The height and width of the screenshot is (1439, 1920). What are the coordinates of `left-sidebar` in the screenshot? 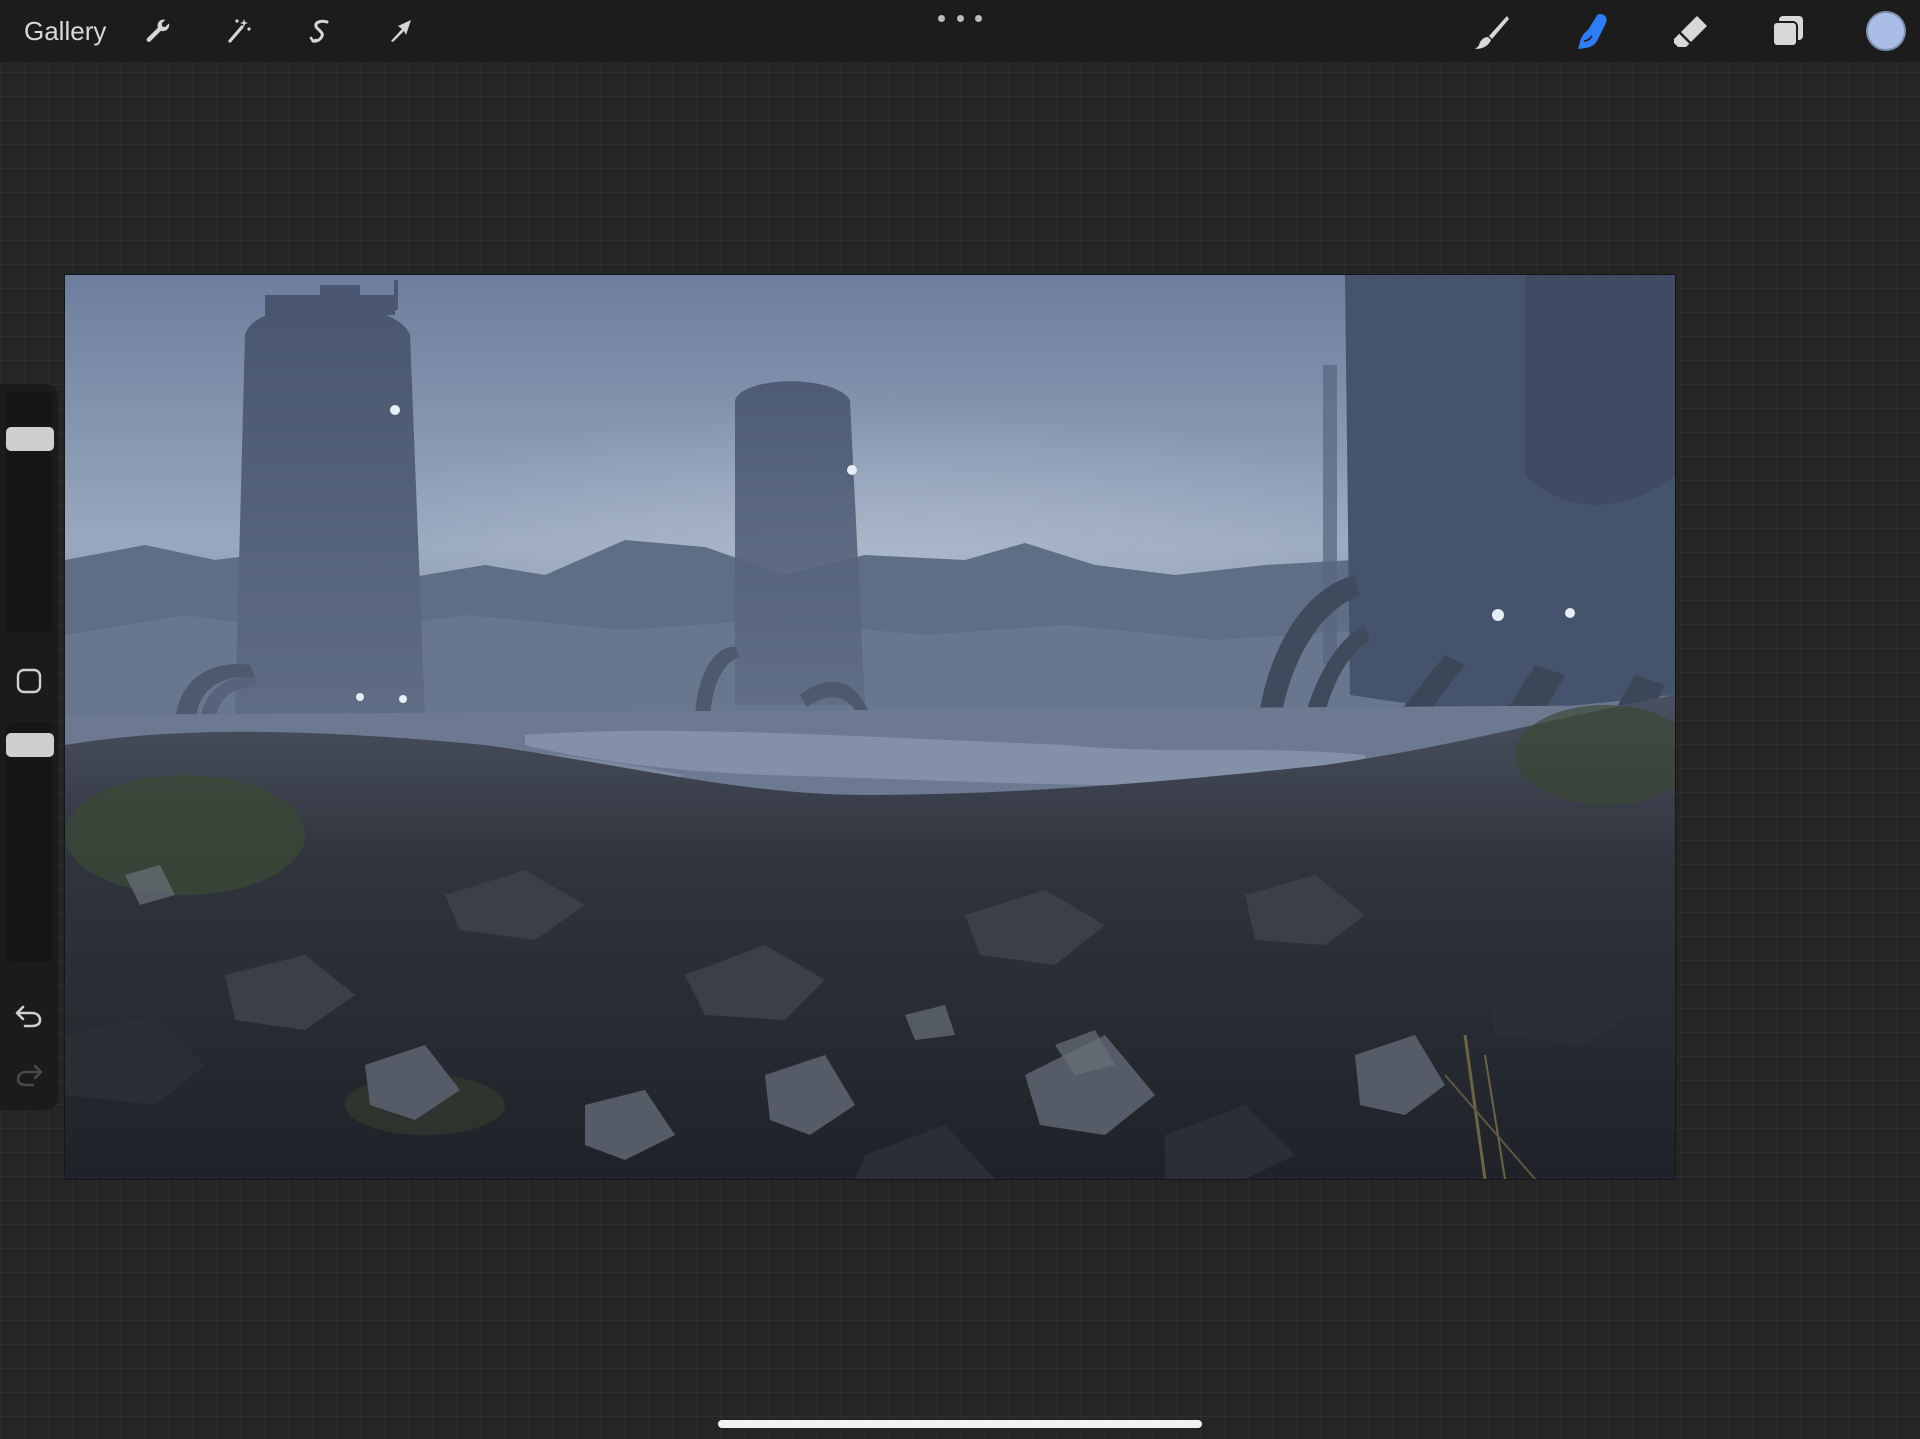 It's located at (29, 747).